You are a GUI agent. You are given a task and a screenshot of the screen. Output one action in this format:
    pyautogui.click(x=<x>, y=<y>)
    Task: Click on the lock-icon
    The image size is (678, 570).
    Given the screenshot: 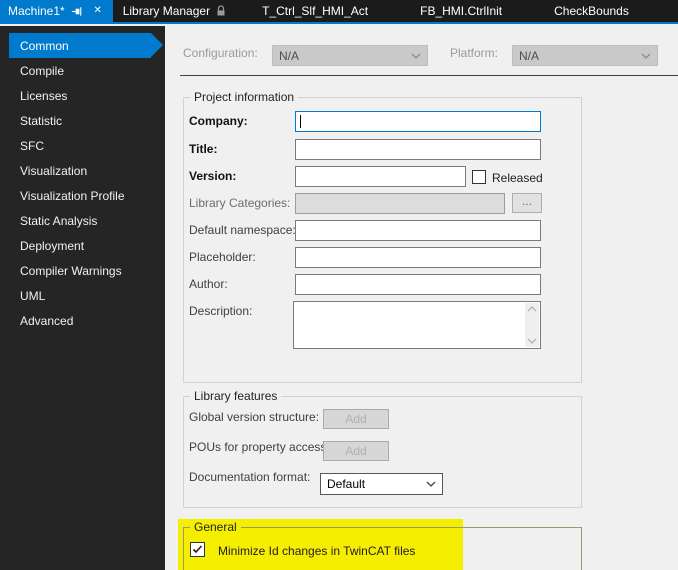 What is the action you would take?
    pyautogui.click(x=221, y=11)
    